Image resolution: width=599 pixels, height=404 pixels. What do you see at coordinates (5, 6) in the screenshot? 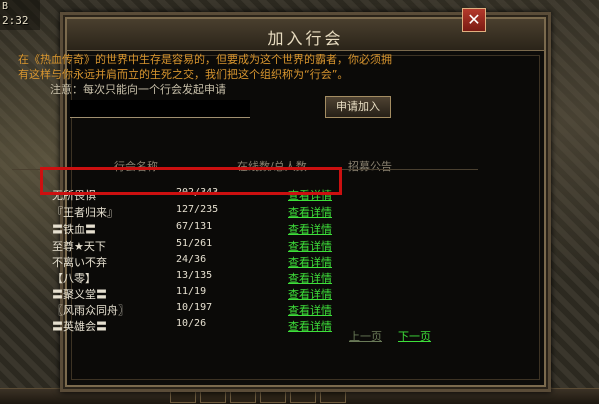
I see `hud-date: B` at bounding box center [5, 6].